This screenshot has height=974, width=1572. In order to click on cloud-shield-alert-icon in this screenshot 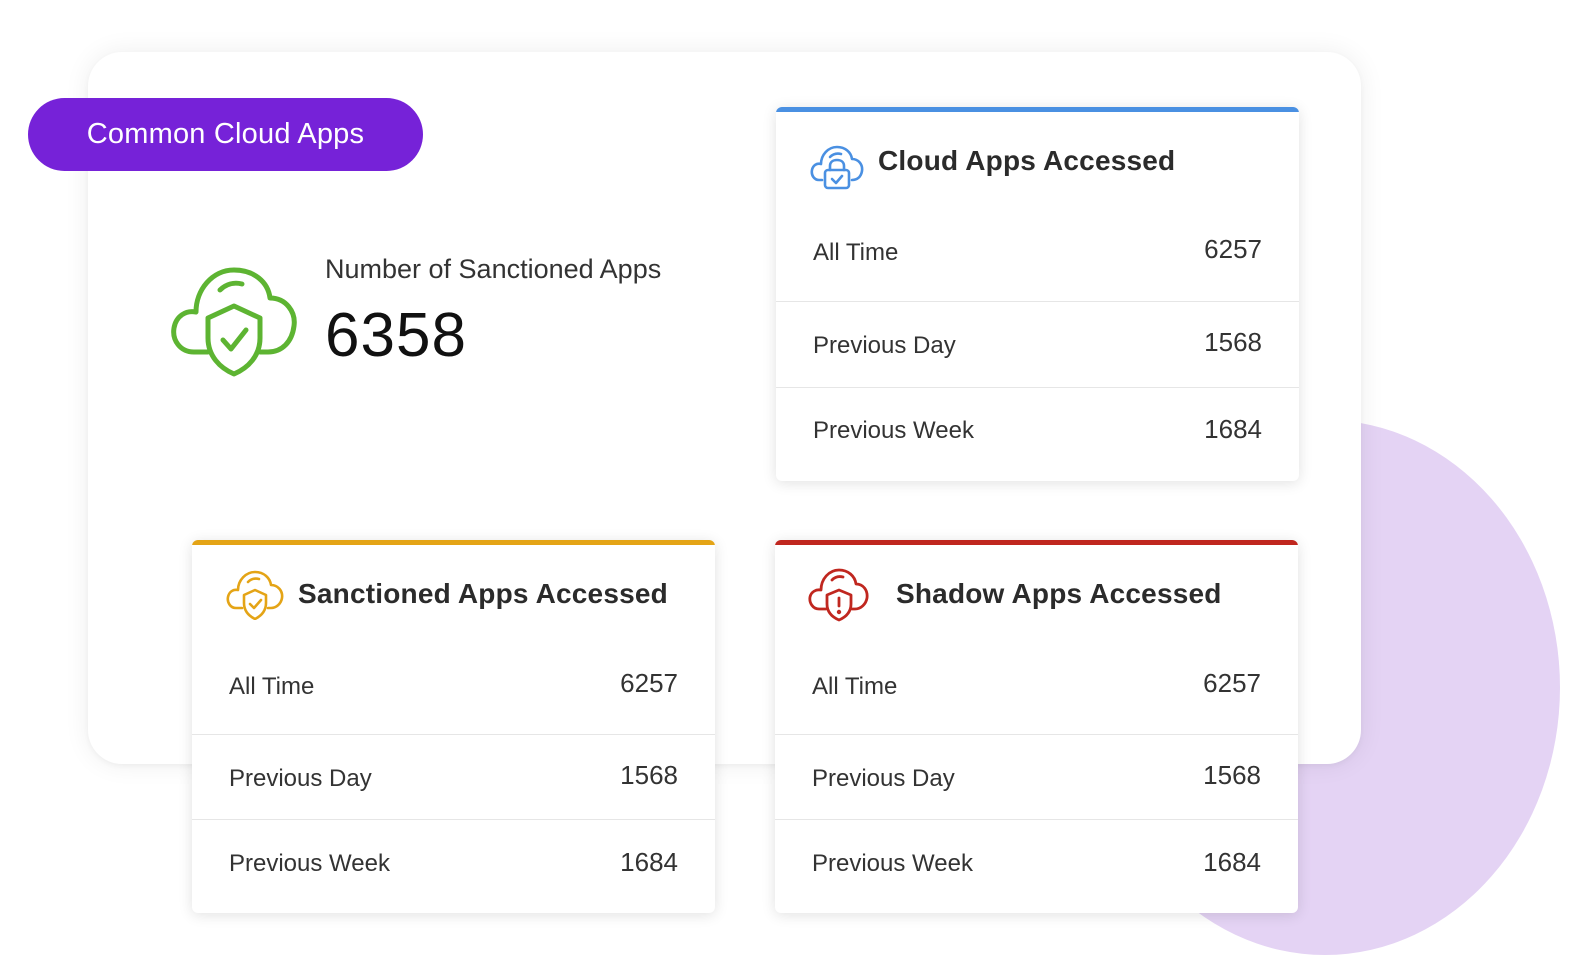, I will do `click(838, 595)`.